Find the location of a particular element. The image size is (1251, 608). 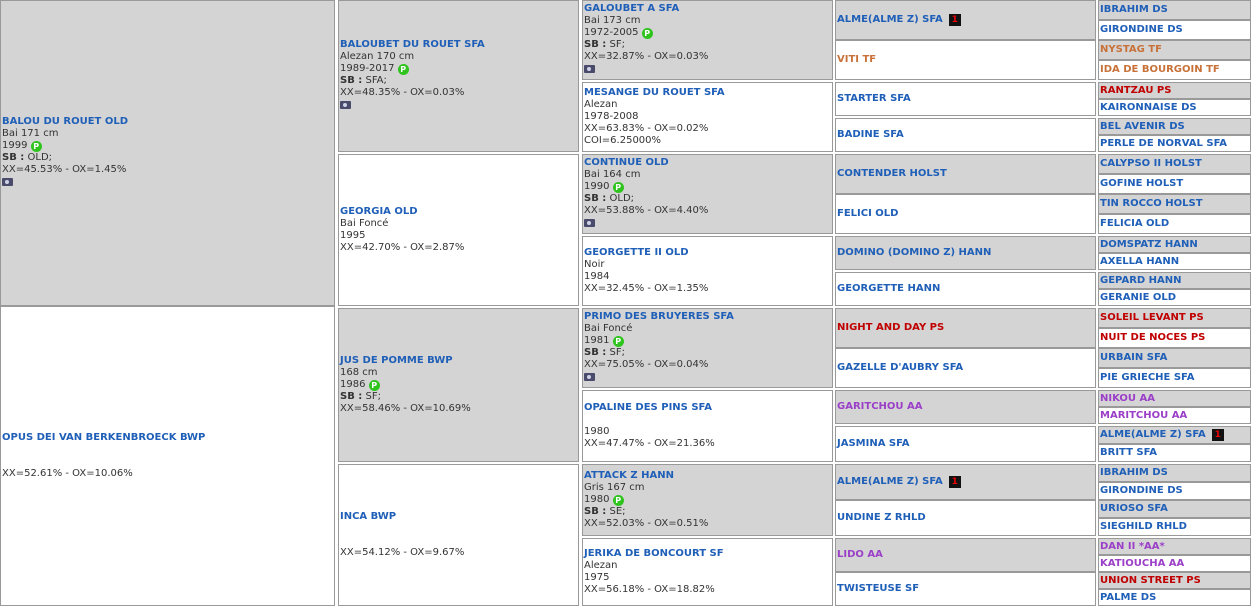

horse-name-link: GALOUBET A SFA is located at coordinates (707, 9).